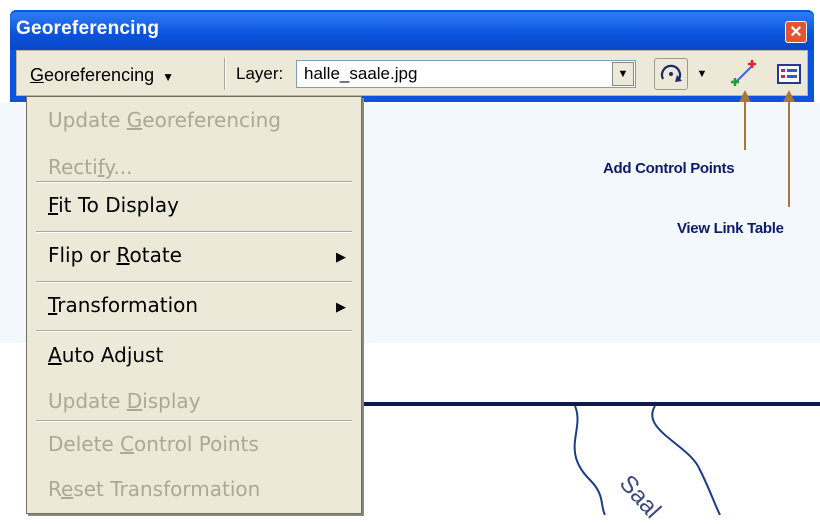 The height and width of the screenshot is (524, 820). Describe the element at coordinates (37, 75) in the screenshot. I see `menu-button-mnemonic: G` at that location.